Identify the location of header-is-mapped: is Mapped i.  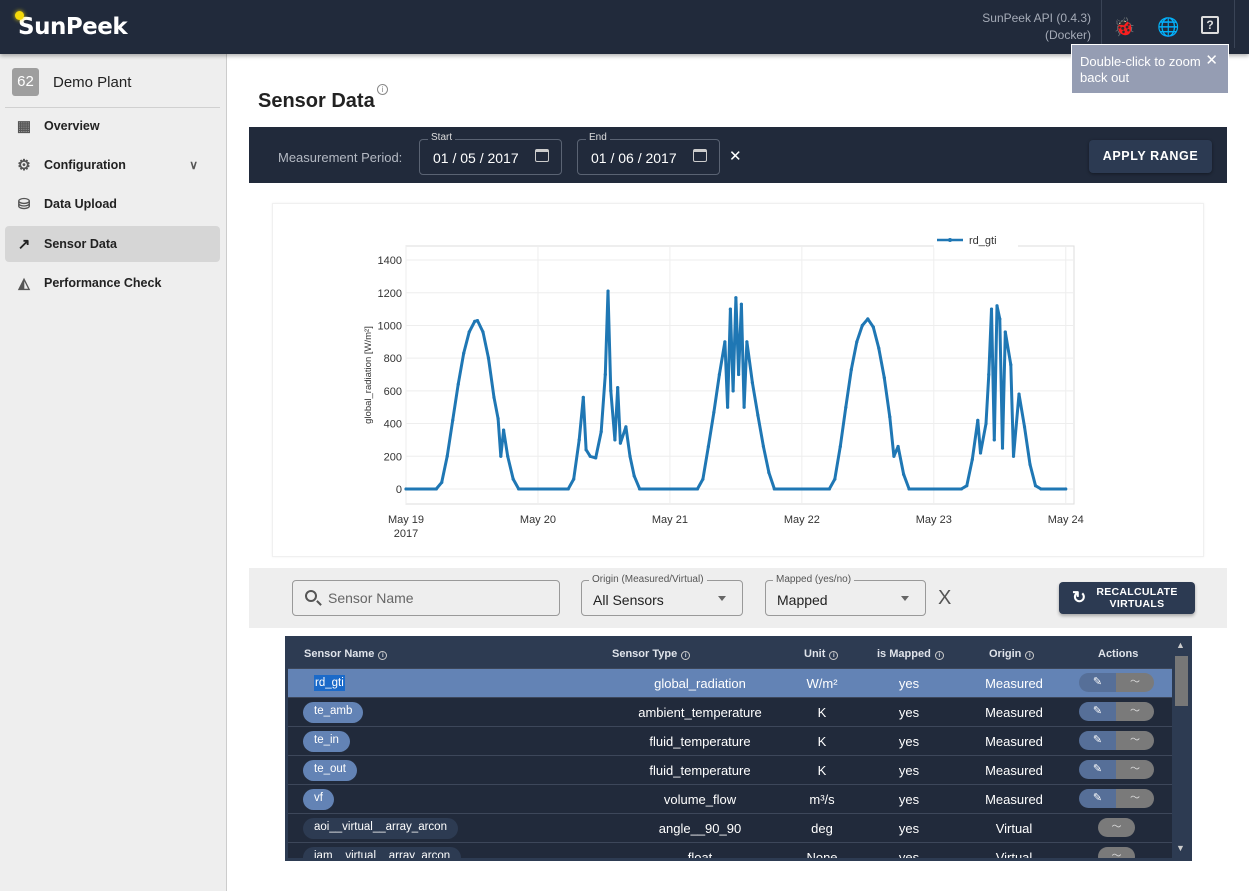
(910, 654).